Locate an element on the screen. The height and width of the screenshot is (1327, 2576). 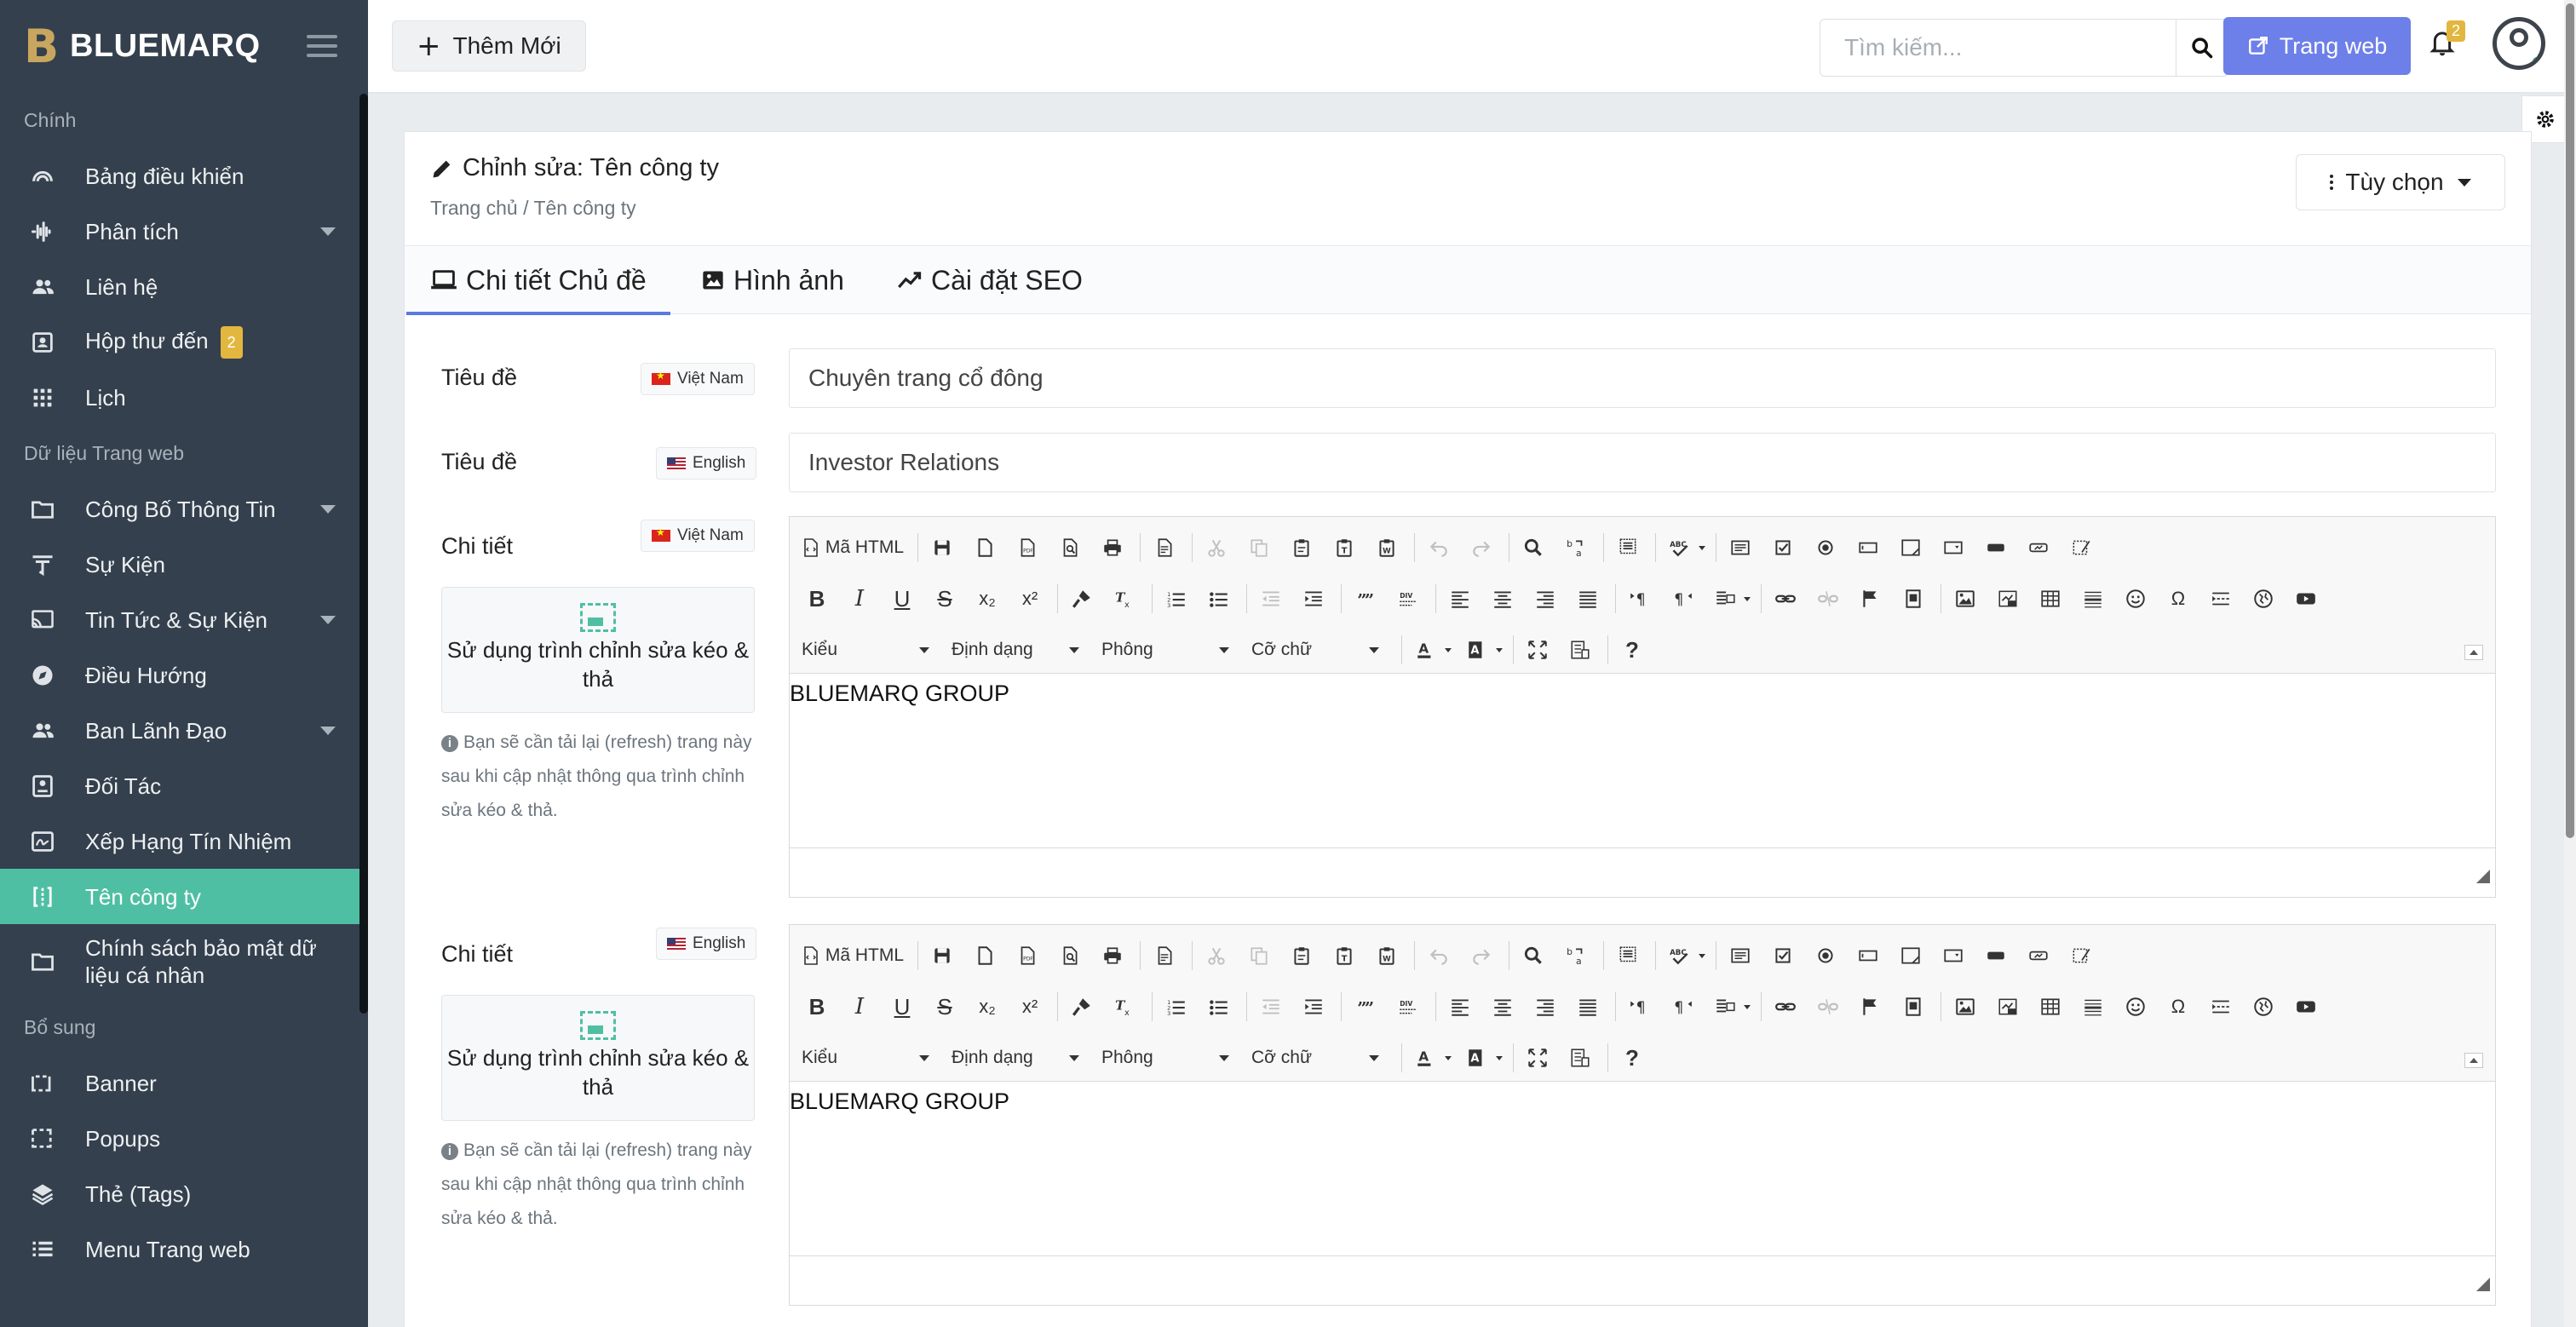
anchor-icon is located at coordinates (1870, 1007).